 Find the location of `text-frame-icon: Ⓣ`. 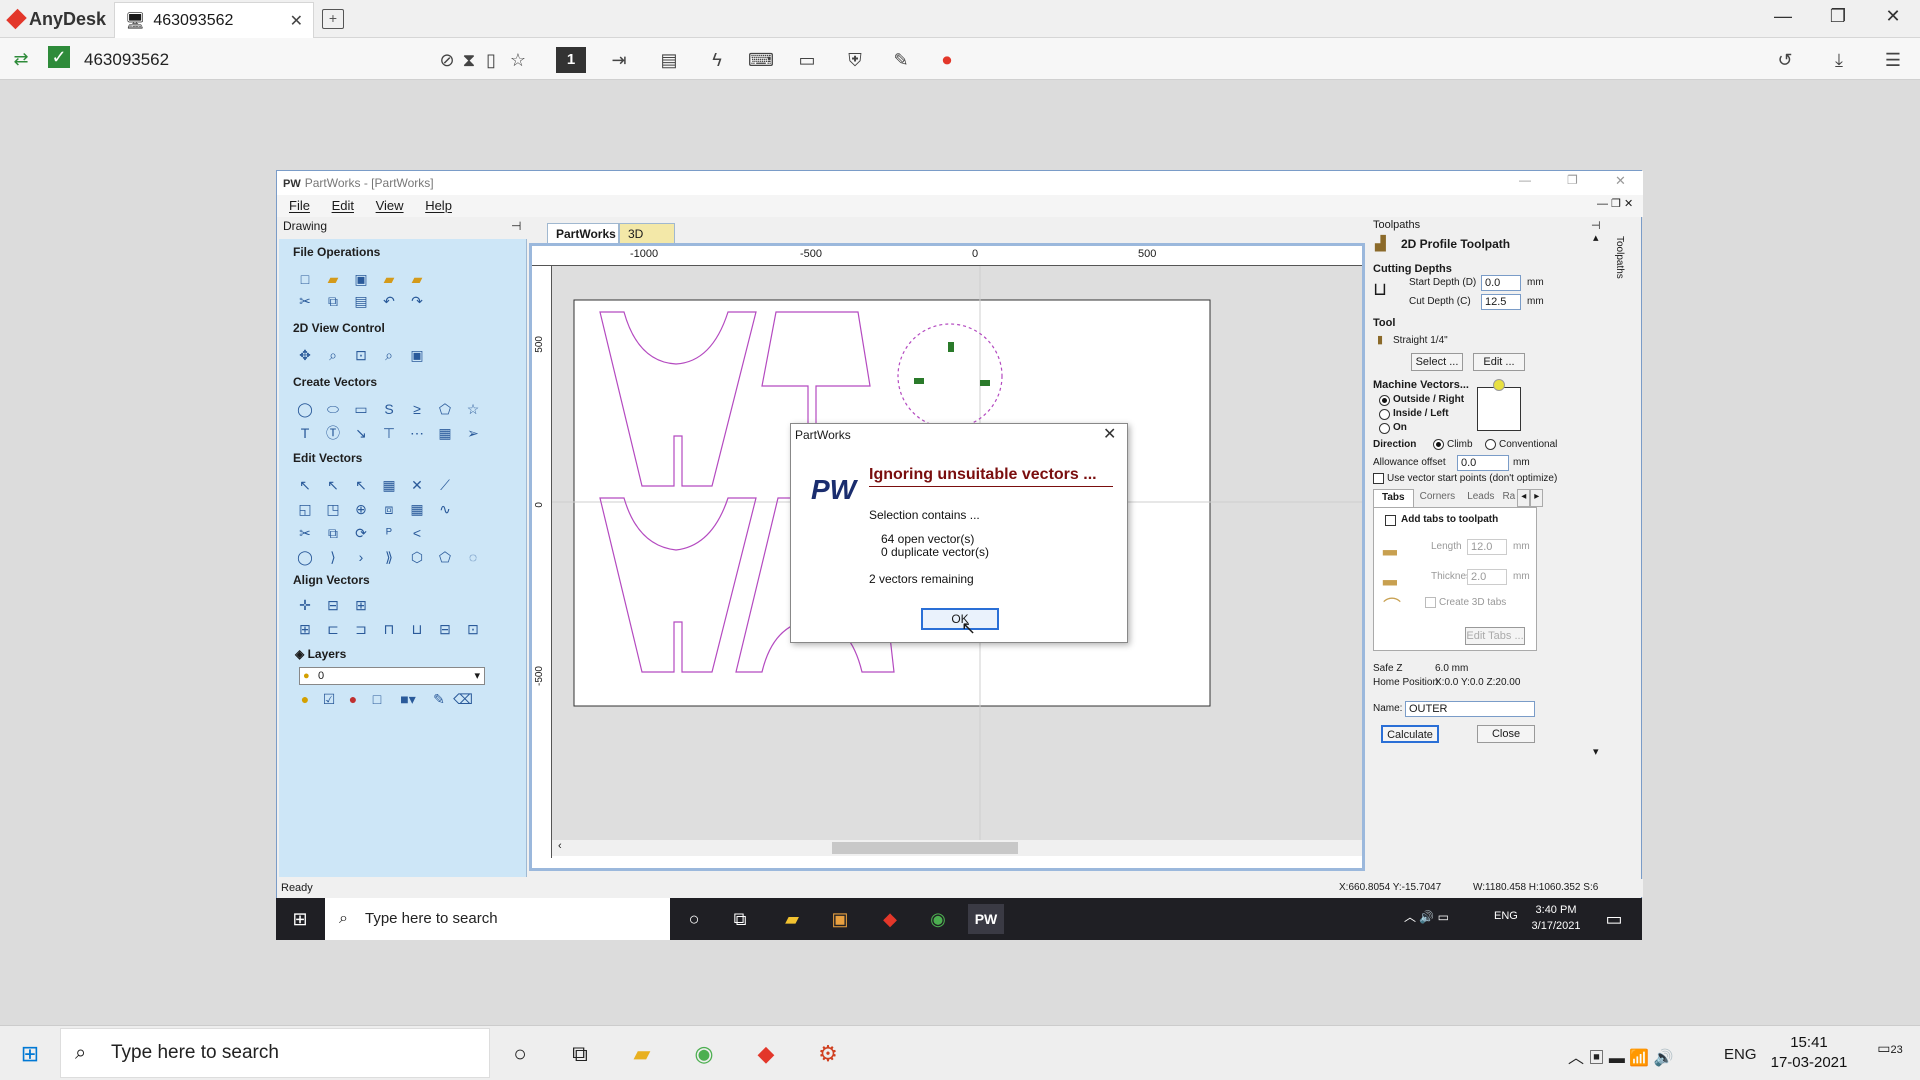

text-frame-icon: Ⓣ is located at coordinates (333, 433).